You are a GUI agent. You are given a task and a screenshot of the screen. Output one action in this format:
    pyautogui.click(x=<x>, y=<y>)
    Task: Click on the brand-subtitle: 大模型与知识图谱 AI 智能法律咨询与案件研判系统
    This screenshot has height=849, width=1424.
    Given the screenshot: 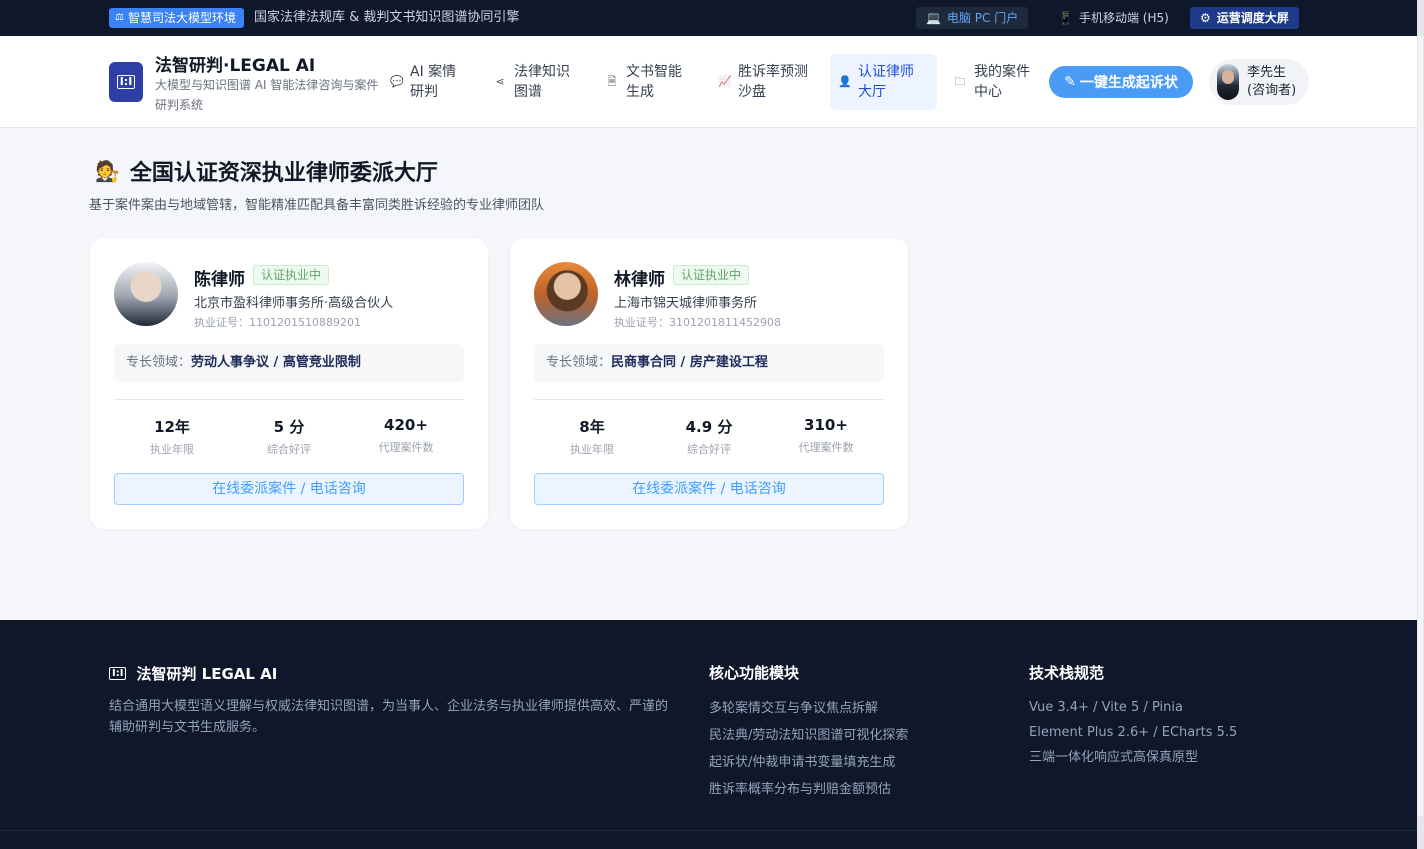 What is the action you would take?
    pyautogui.click(x=267, y=95)
    